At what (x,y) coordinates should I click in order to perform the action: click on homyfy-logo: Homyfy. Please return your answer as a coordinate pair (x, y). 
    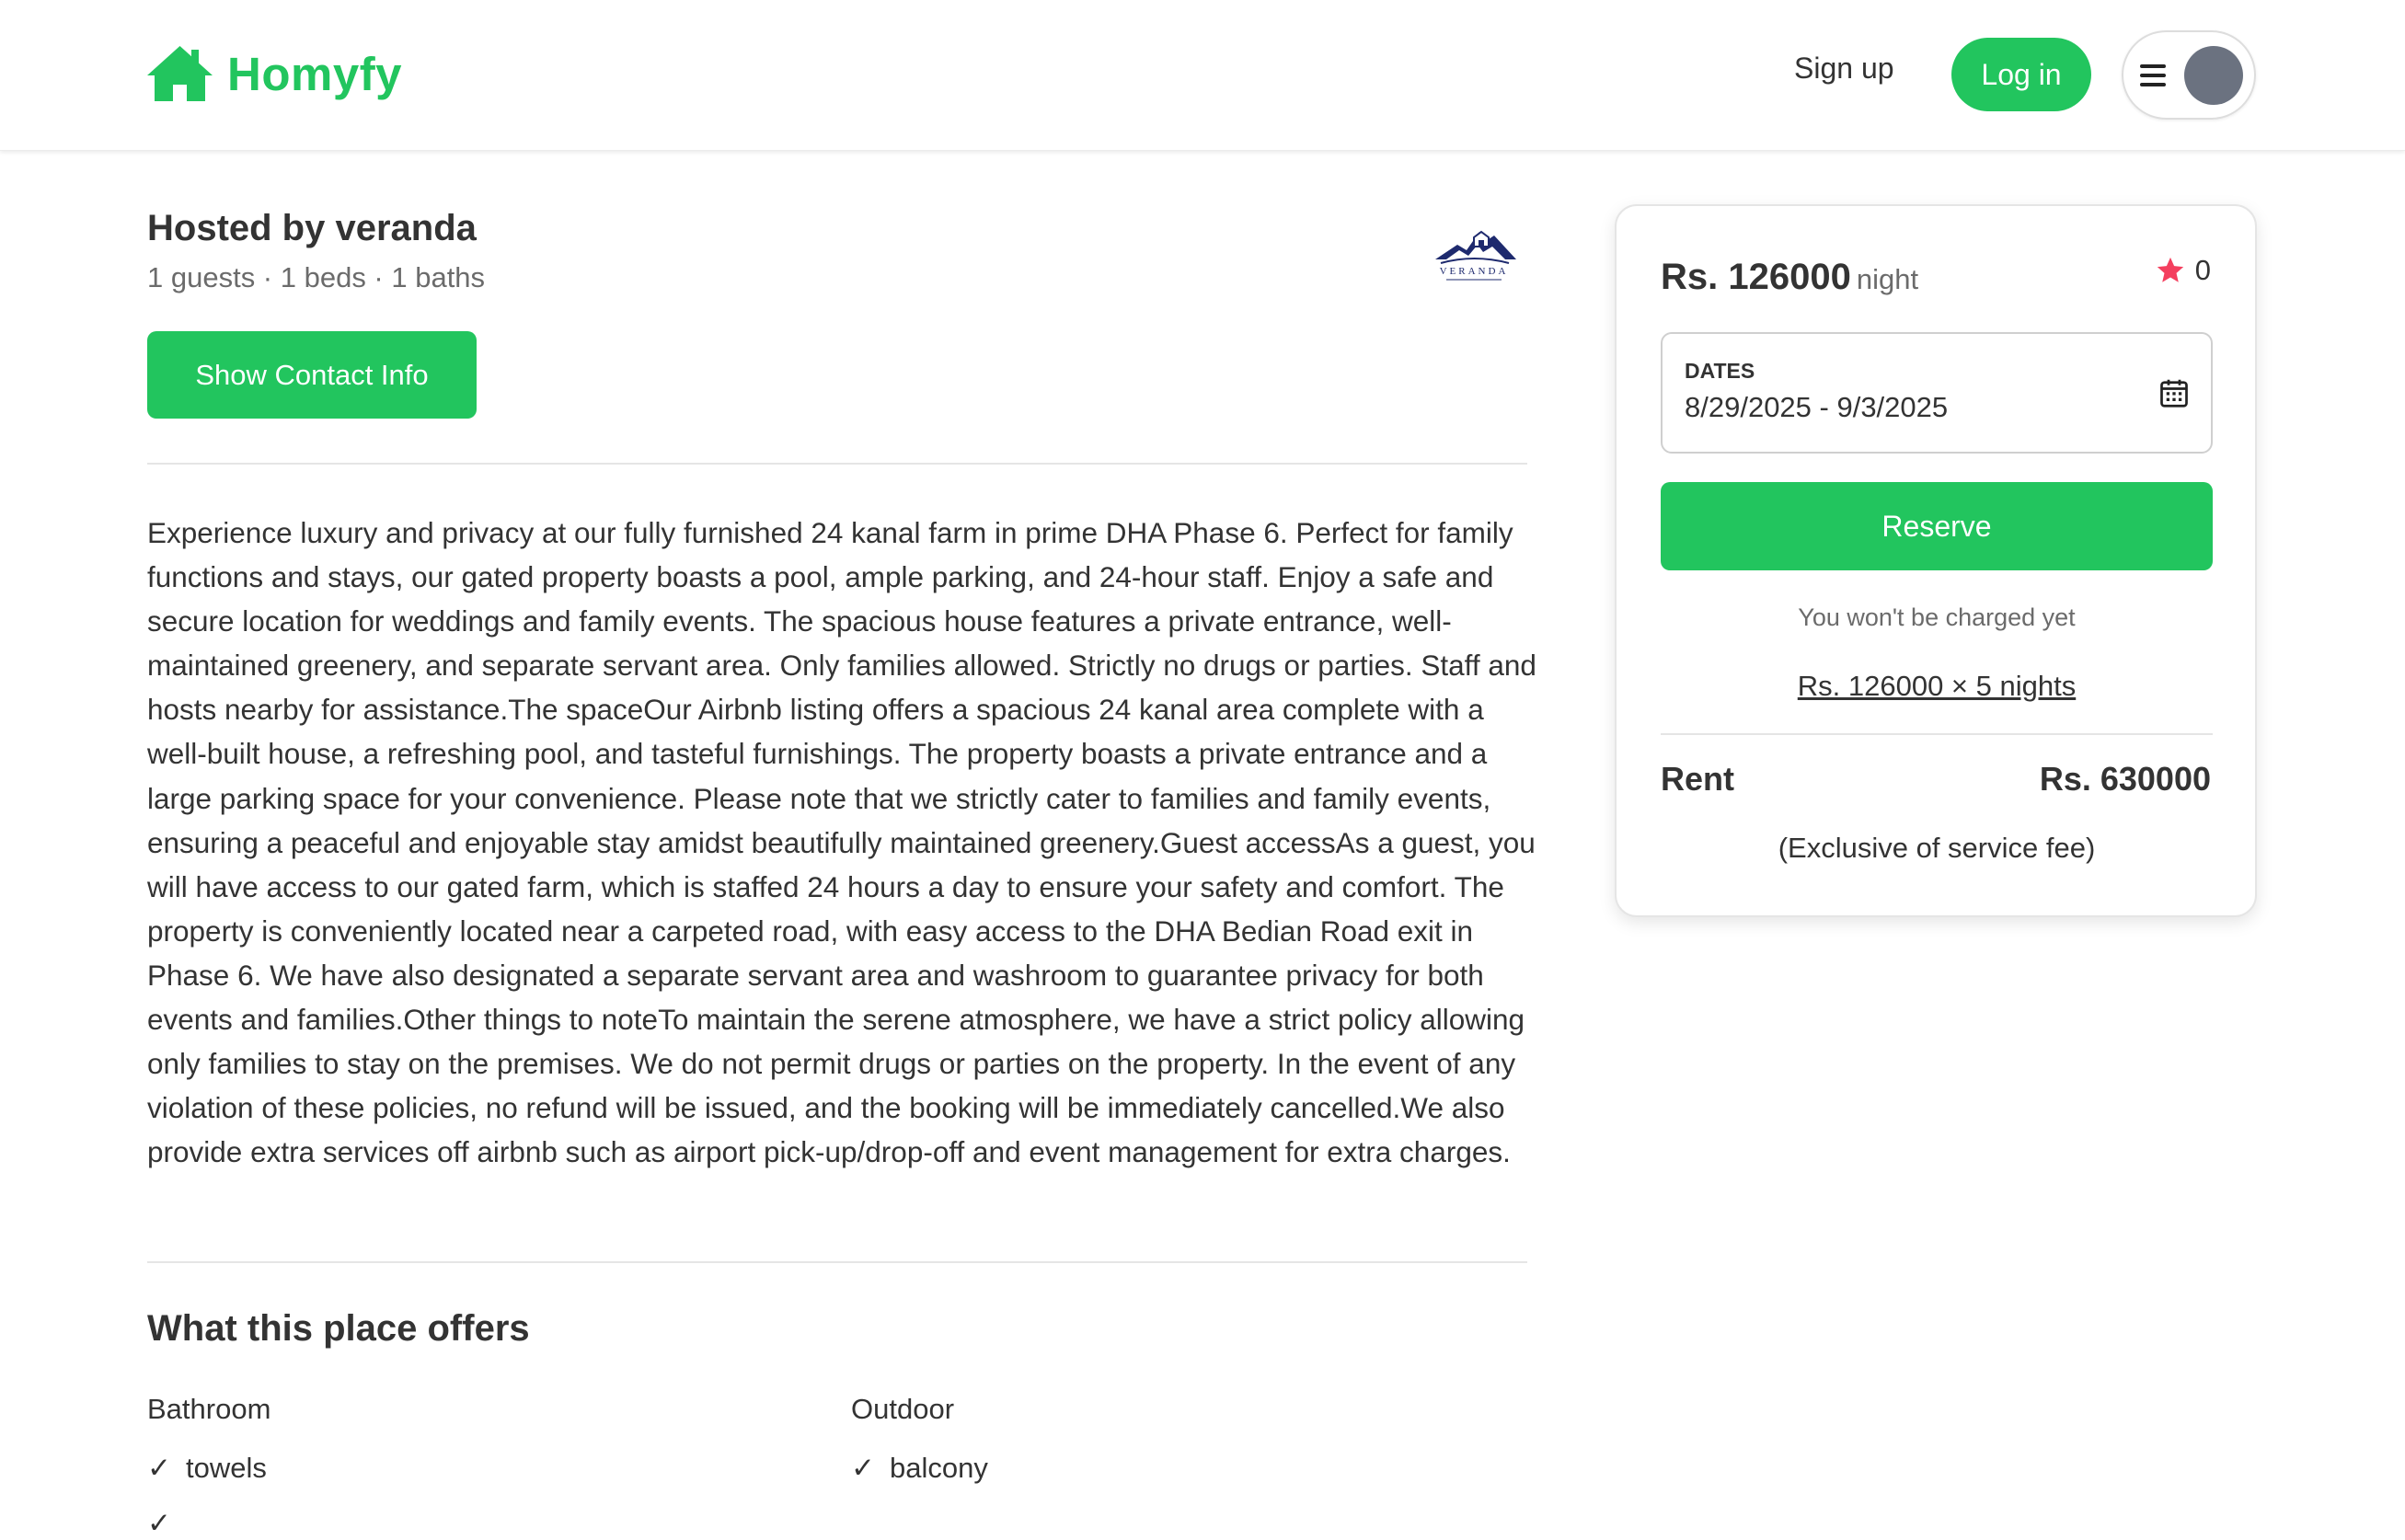
    Looking at the image, I should click on (273, 73).